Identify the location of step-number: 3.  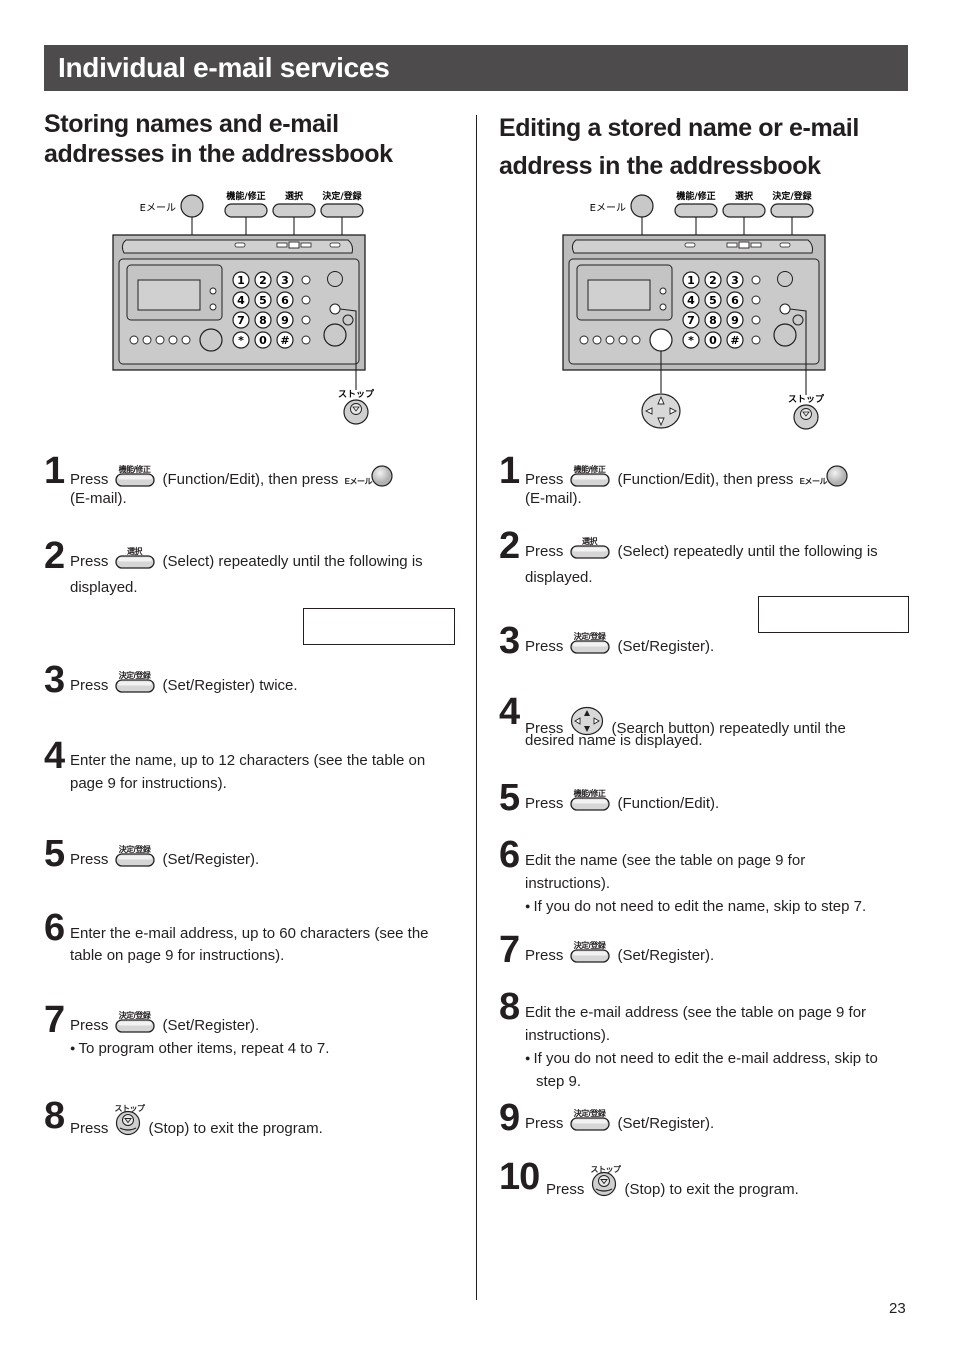
(54, 680).